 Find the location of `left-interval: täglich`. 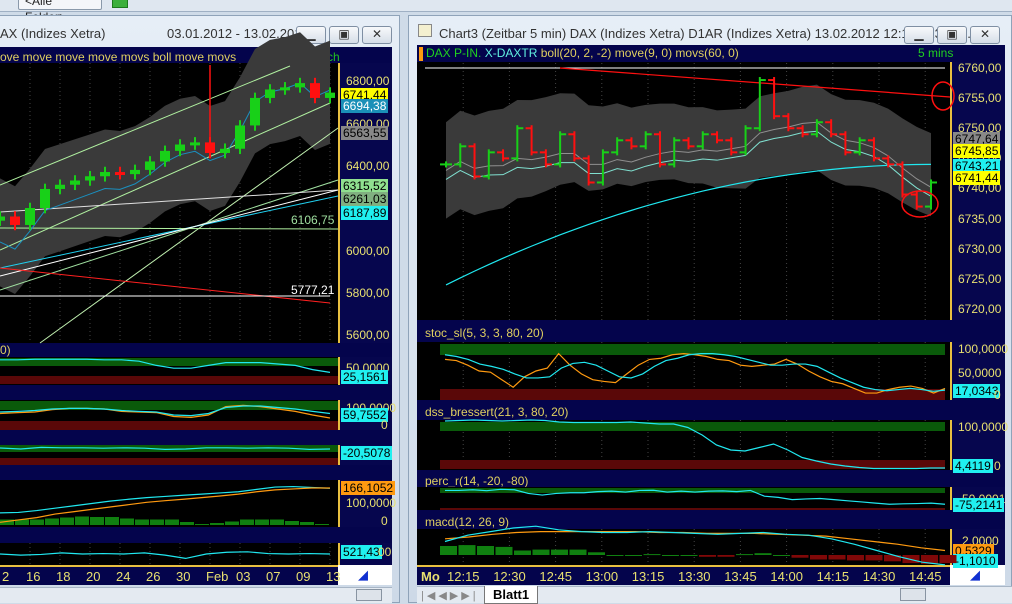

left-interval: täglich is located at coordinates (322, 57).